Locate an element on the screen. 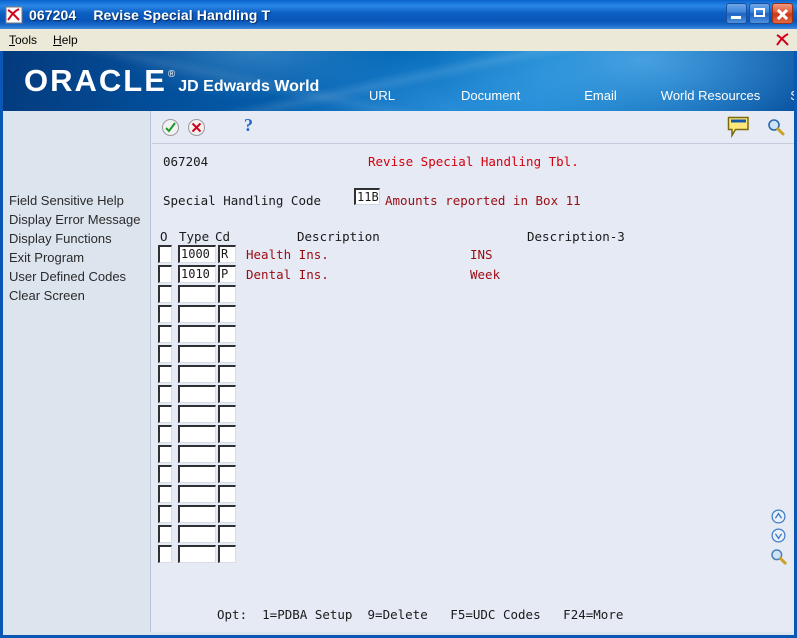  window-title: 067204 Revise Special Handling T is located at coordinates (149, 15).